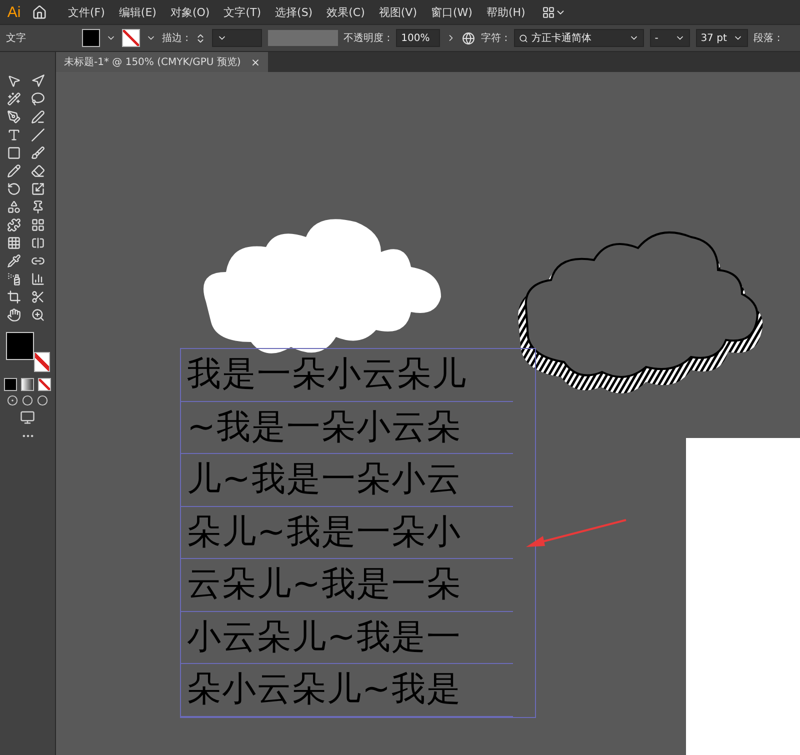 Image resolution: width=800 pixels, height=755 pixels. What do you see at coordinates (37, 225) in the screenshot?
I see `grid-icon` at bounding box center [37, 225].